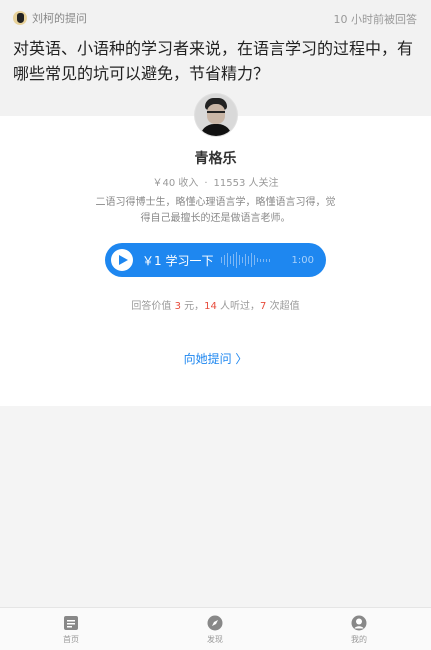  I want to click on tab-mine: 我的, so click(359, 630).